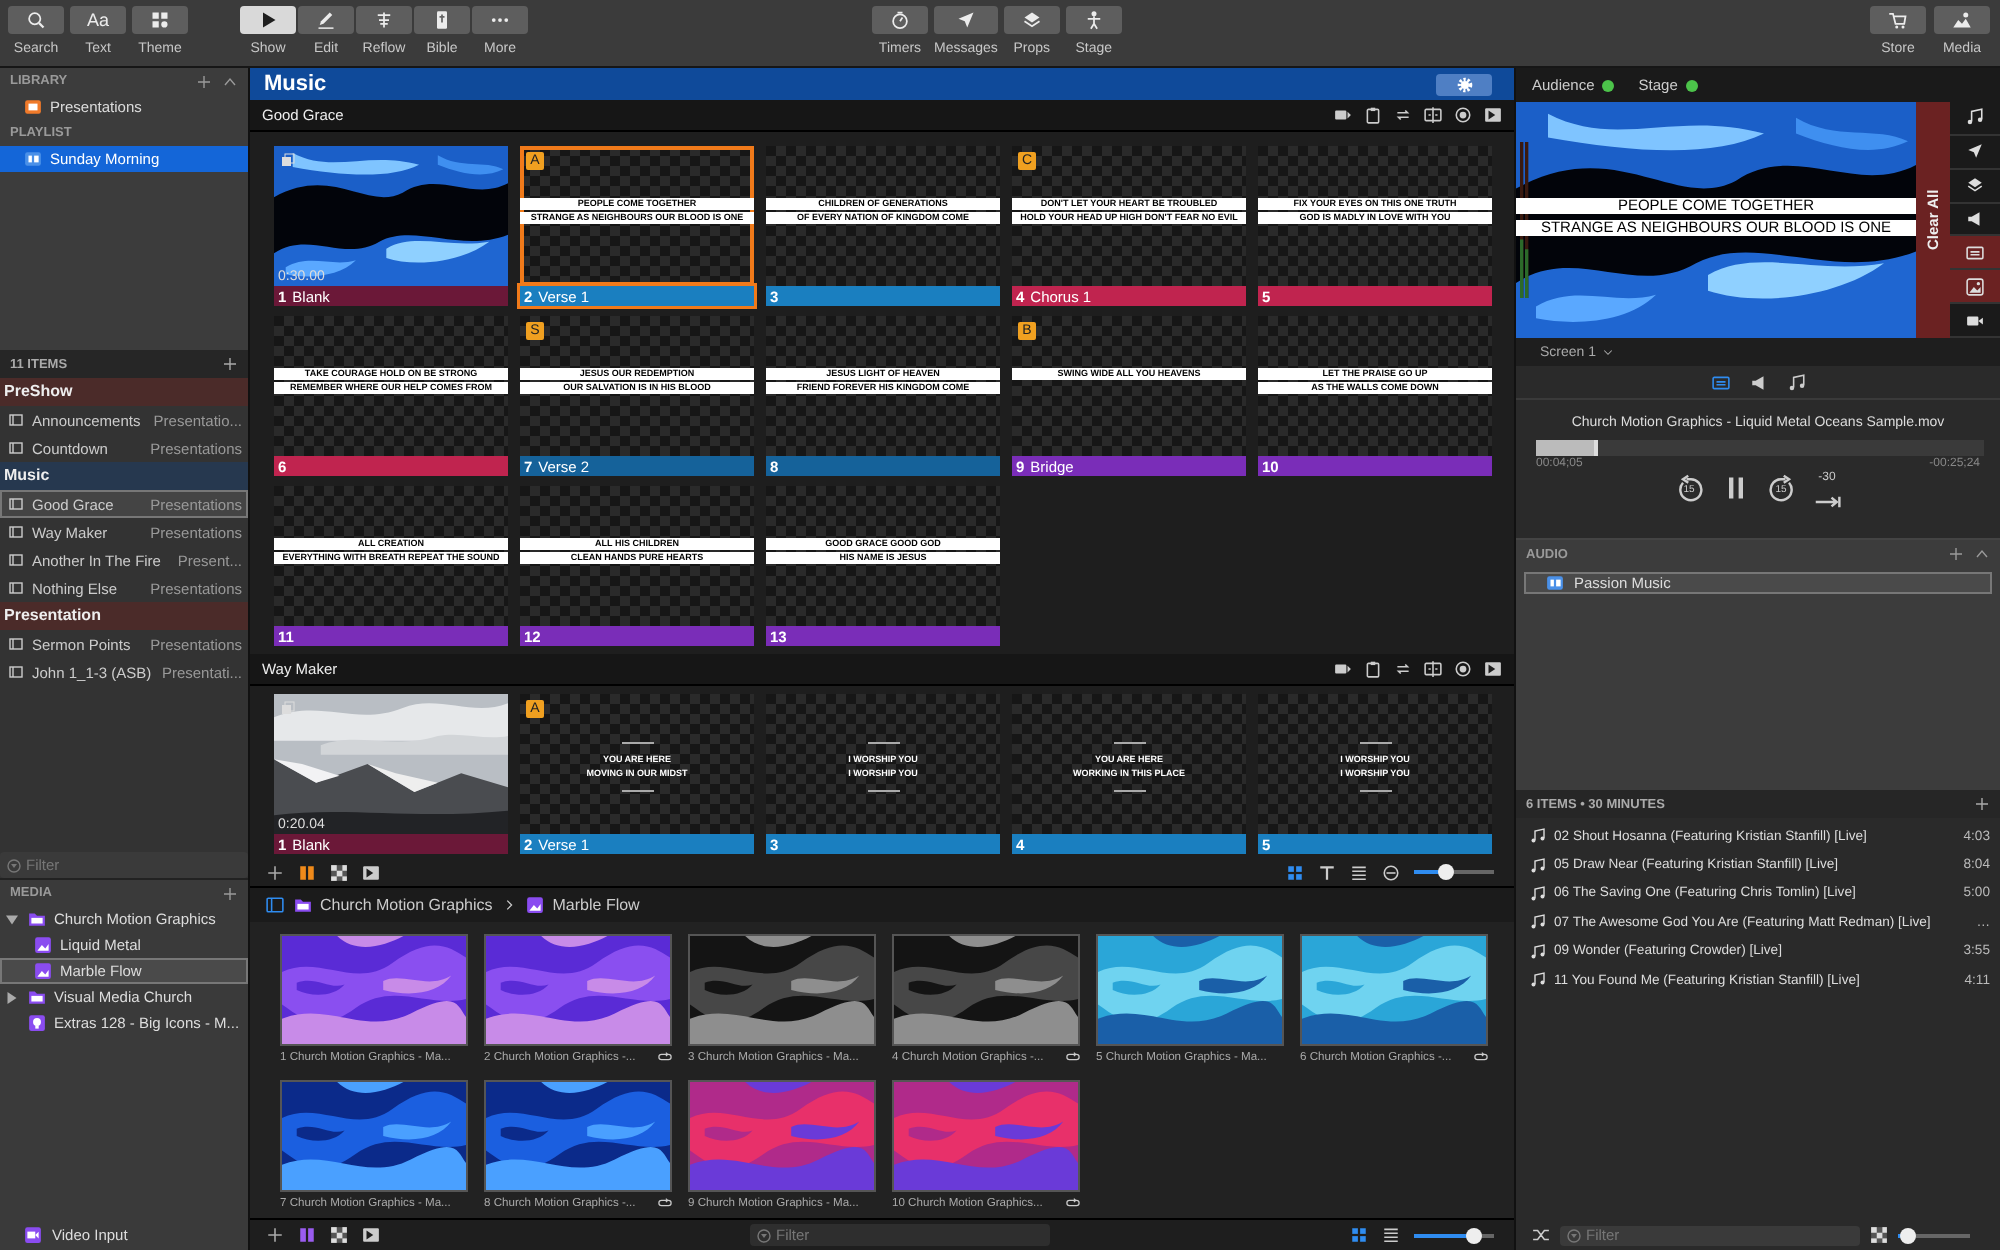 This screenshot has width=2000, height=1250. I want to click on photo-icon, so click(1975, 286).